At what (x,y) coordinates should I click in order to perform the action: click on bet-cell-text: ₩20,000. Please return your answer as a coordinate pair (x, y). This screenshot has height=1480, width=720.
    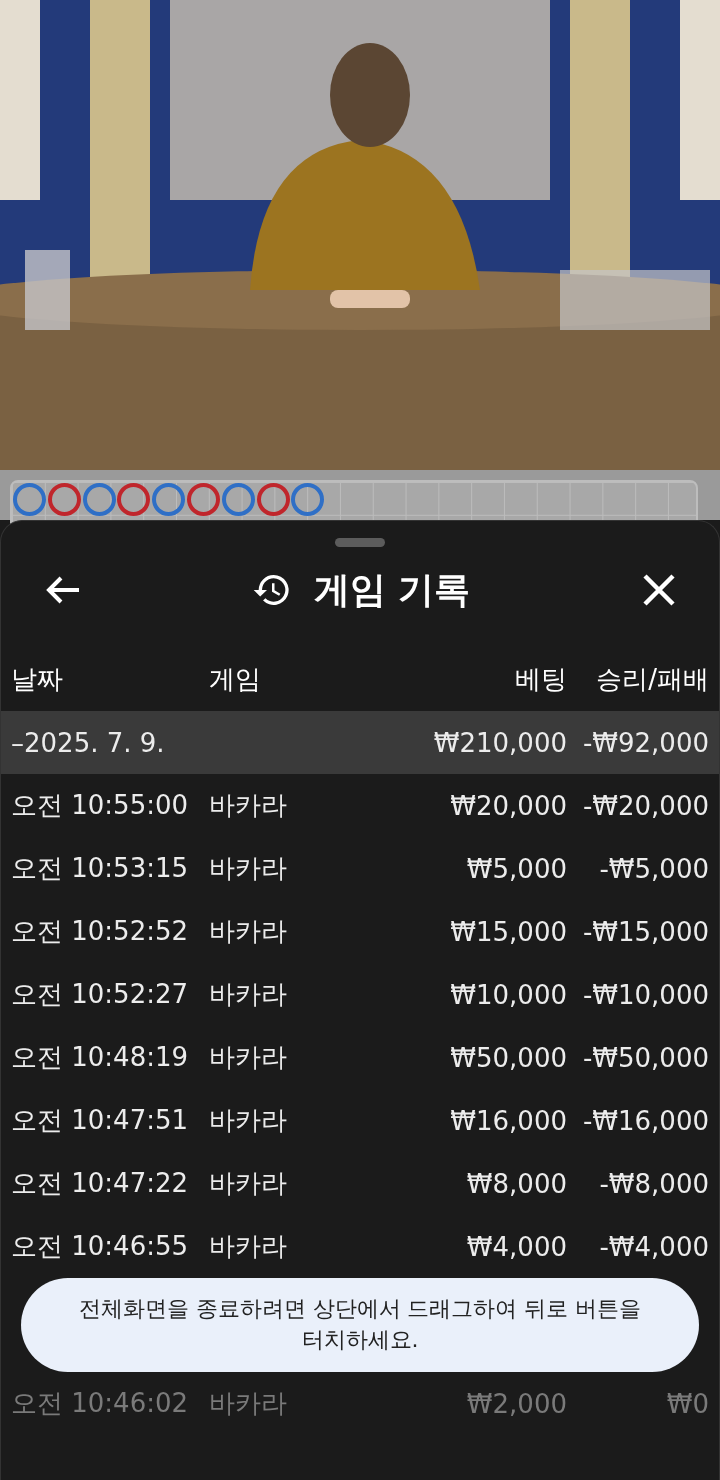
    Looking at the image, I should click on (508, 805).